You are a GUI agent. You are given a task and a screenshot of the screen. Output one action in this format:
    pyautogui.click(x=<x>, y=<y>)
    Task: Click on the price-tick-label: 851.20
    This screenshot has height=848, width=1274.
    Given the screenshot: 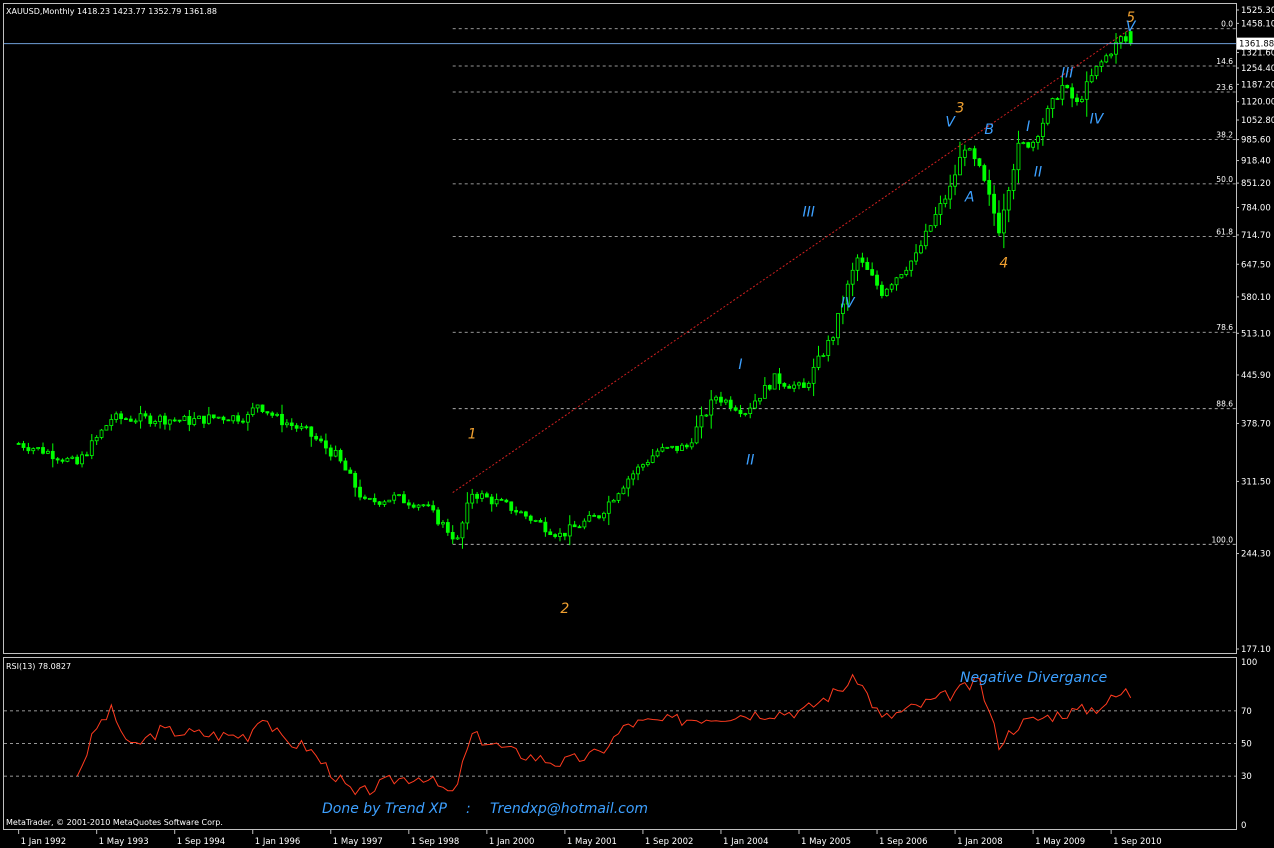 What is the action you would take?
    pyautogui.click(x=1256, y=184)
    